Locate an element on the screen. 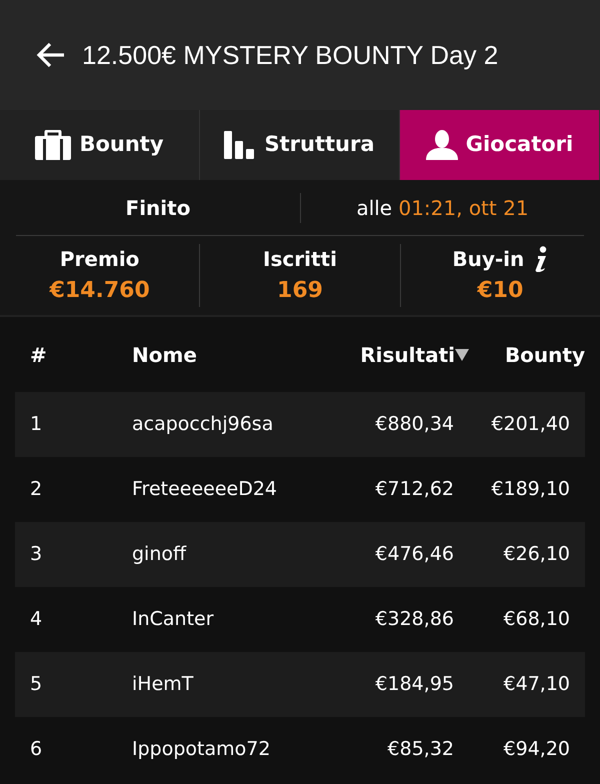  briefcase-icon is located at coordinates (53, 145).